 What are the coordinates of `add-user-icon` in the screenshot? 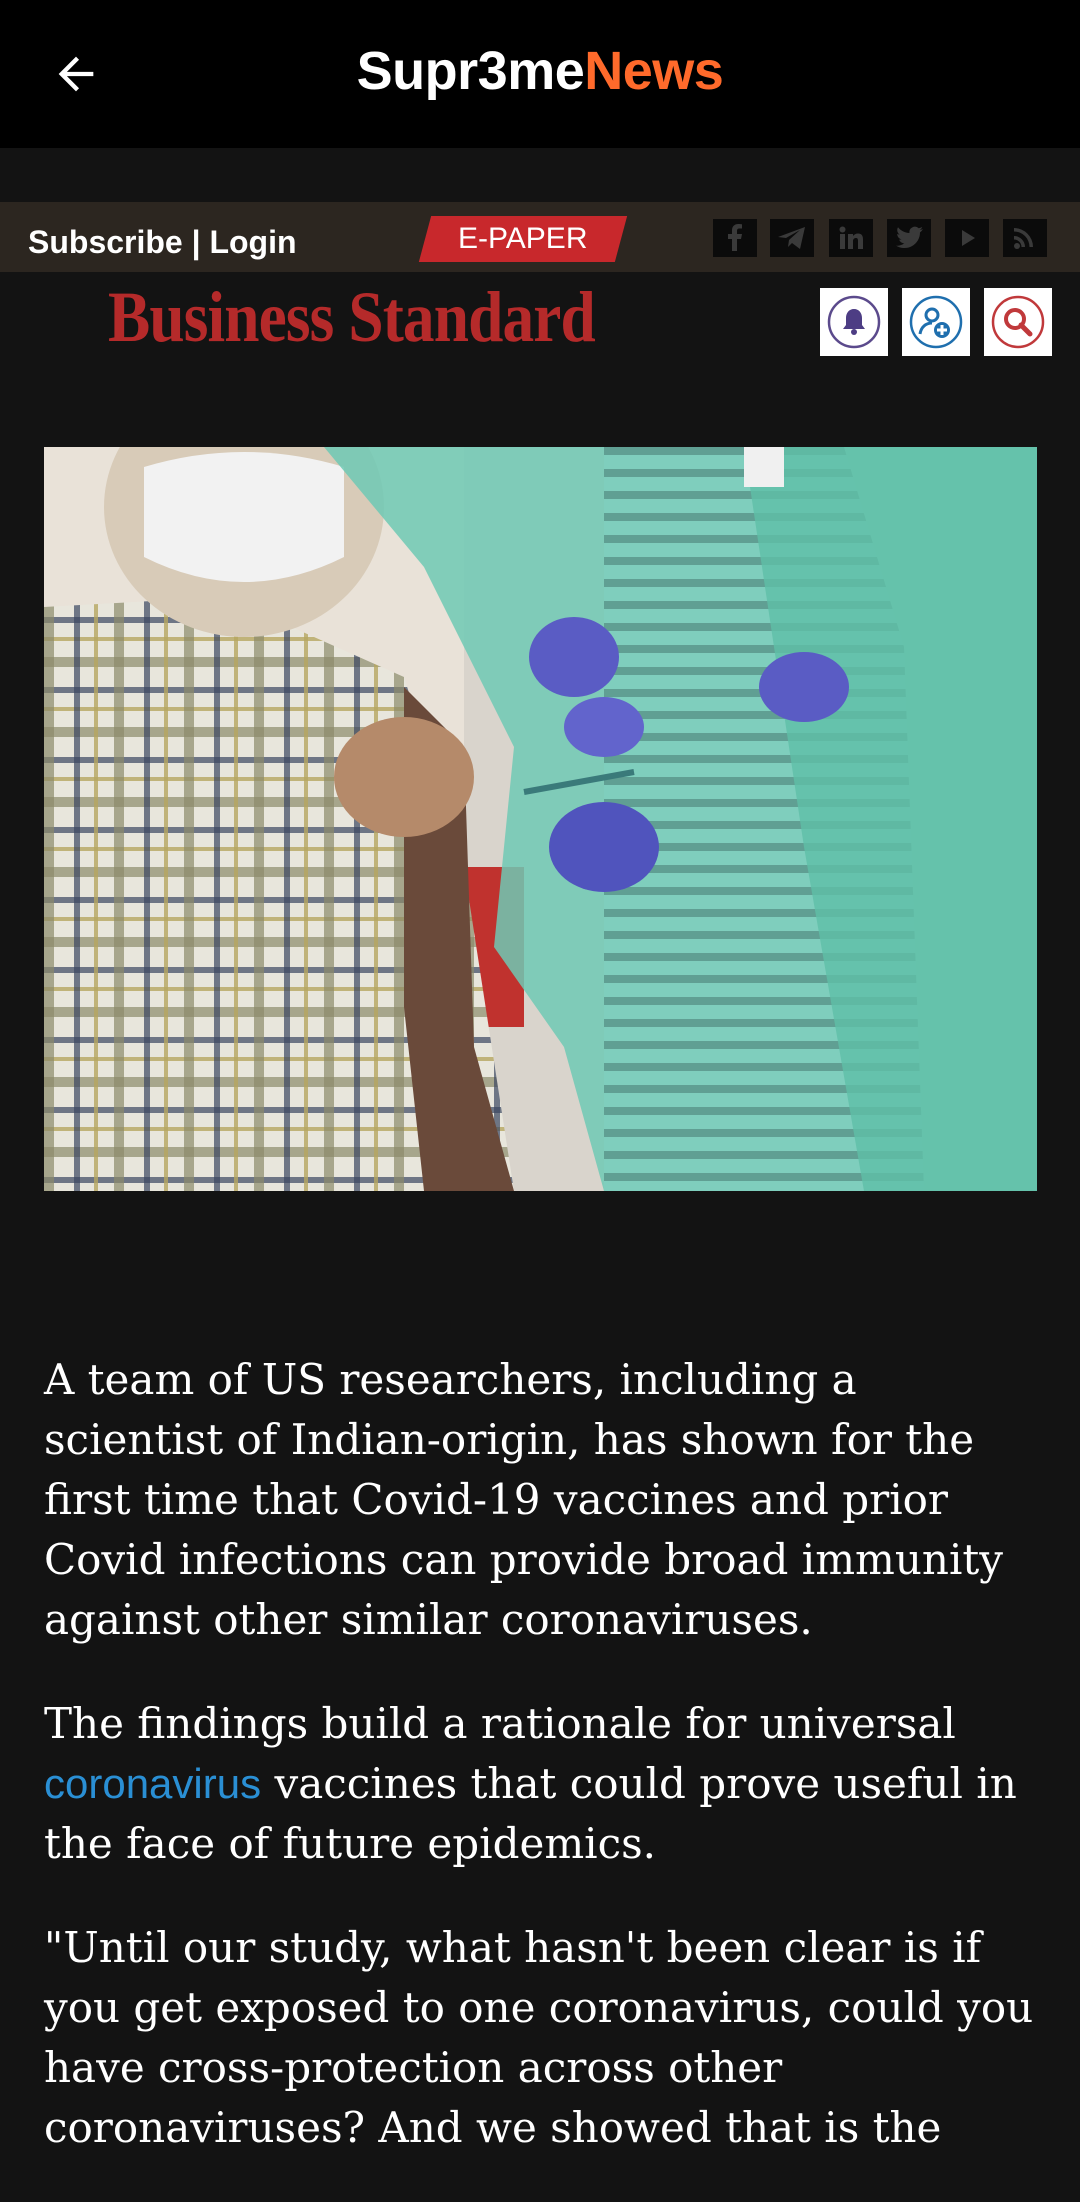 It's located at (936, 322).